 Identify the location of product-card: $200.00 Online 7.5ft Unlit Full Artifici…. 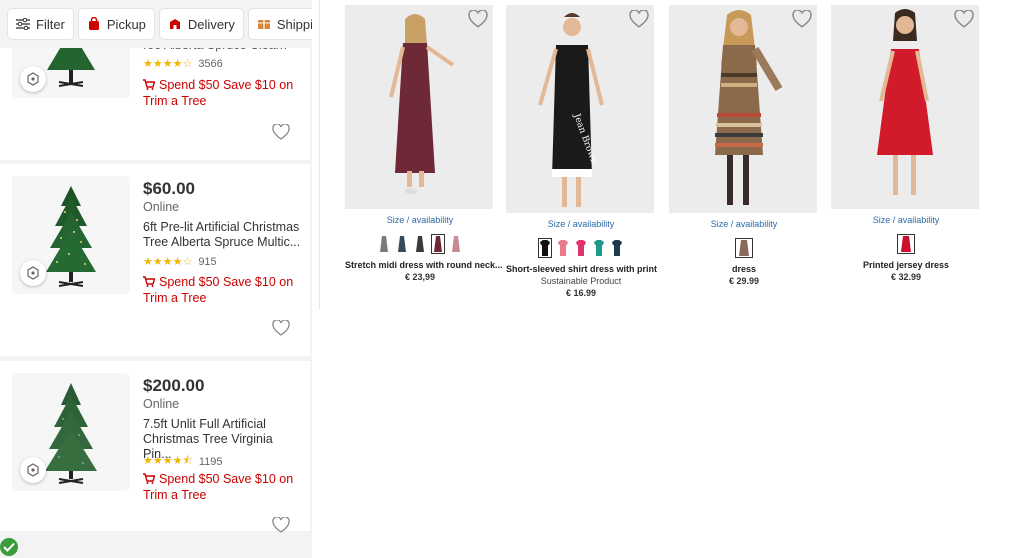
(155, 447).